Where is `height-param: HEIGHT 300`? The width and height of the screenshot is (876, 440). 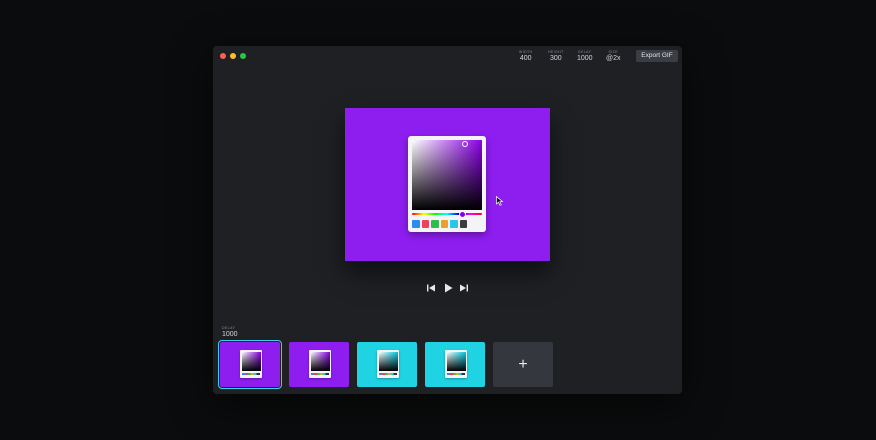 height-param: HEIGHT 300 is located at coordinates (556, 56).